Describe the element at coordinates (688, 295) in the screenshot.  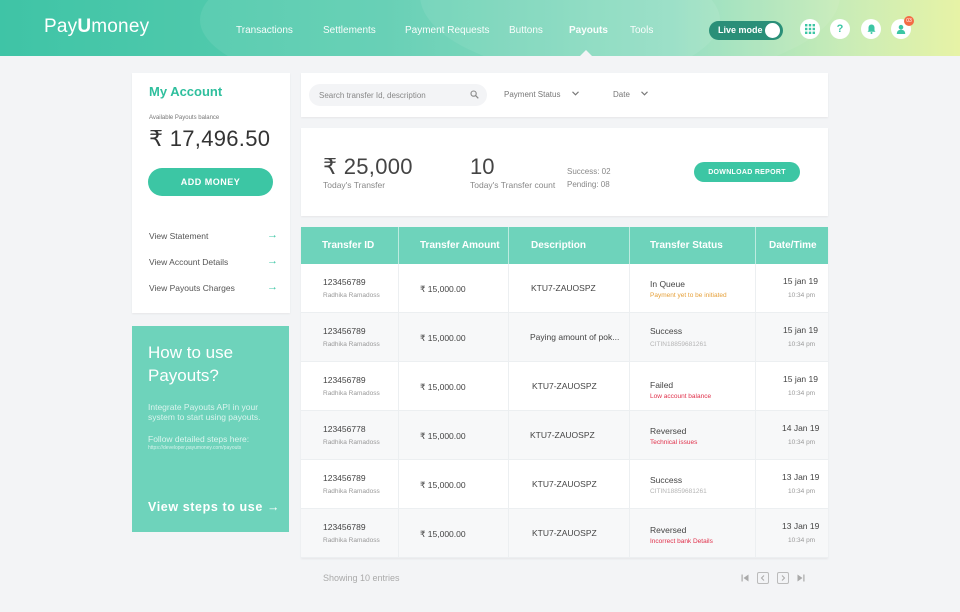
I see `status-detail: Payment yet to be initiated` at that location.